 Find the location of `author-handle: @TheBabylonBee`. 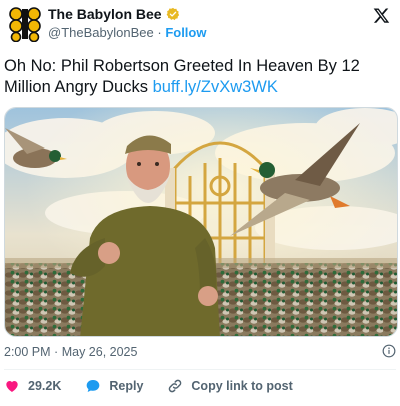

author-handle: @TheBabylonBee is located at coordinates (101, 32).